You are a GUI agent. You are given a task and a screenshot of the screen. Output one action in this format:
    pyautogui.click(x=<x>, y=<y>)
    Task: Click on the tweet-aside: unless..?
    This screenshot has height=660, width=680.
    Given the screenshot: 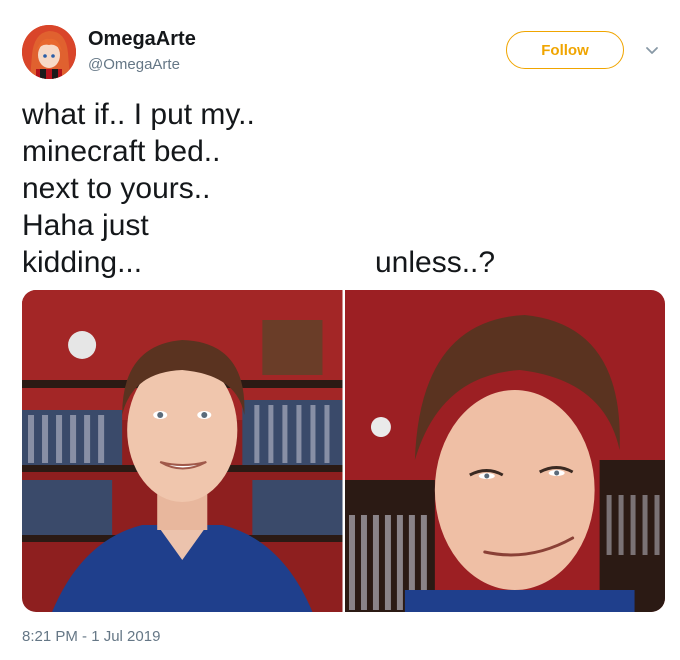 What is the action you would take?
    pyautogui.click(x=435, y=262)
    